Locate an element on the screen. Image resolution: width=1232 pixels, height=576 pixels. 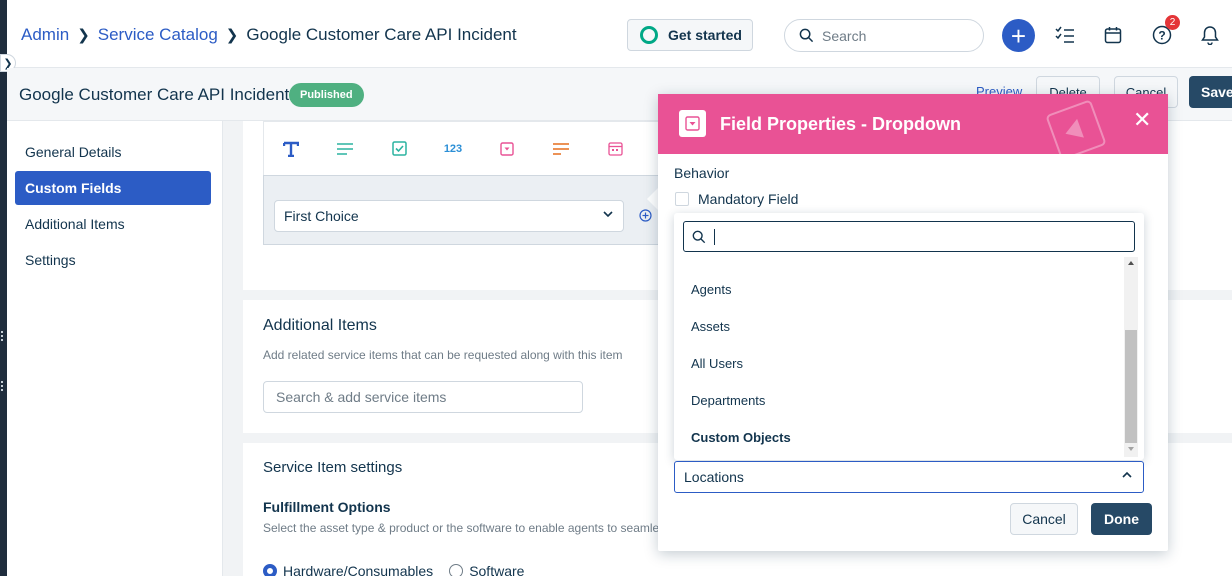
date-icon is located at coordinates (615, 149).